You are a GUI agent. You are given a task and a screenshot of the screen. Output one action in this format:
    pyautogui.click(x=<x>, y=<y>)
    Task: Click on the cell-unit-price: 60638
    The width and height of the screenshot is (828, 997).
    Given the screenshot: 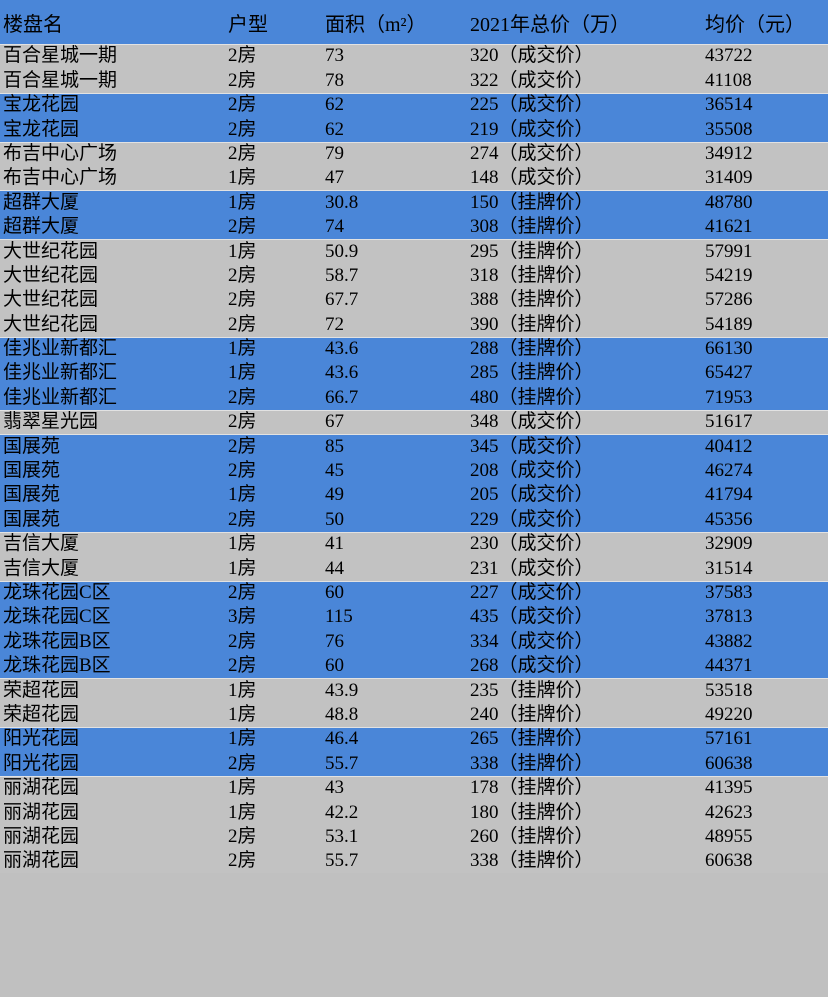 What is the action you would take?
    pyautogui.click(x=766, y=763)
    